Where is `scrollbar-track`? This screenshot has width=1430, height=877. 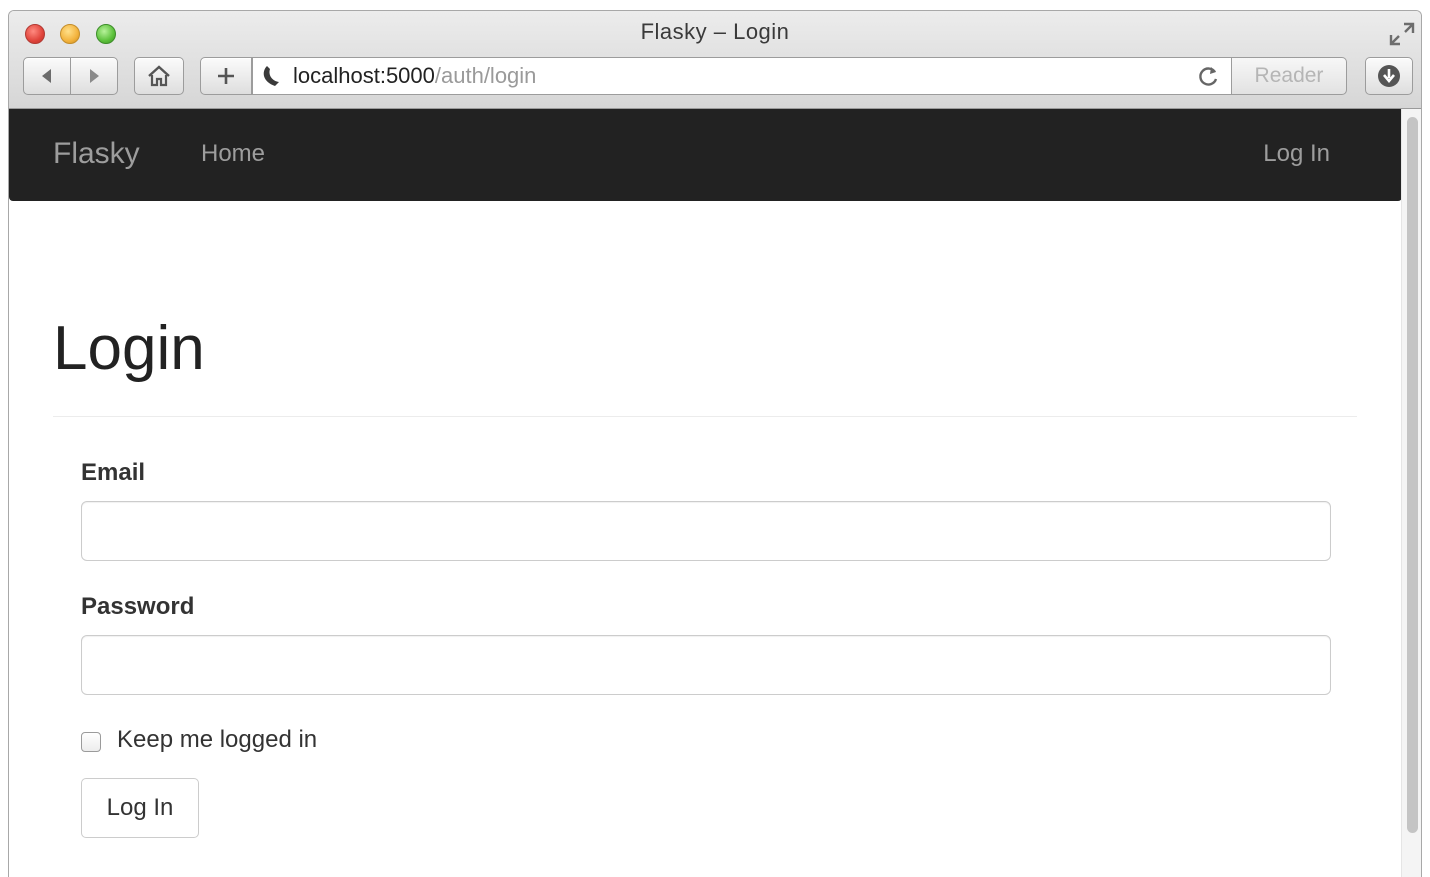 scrollbar-track is located at coordinates (1411, 493).